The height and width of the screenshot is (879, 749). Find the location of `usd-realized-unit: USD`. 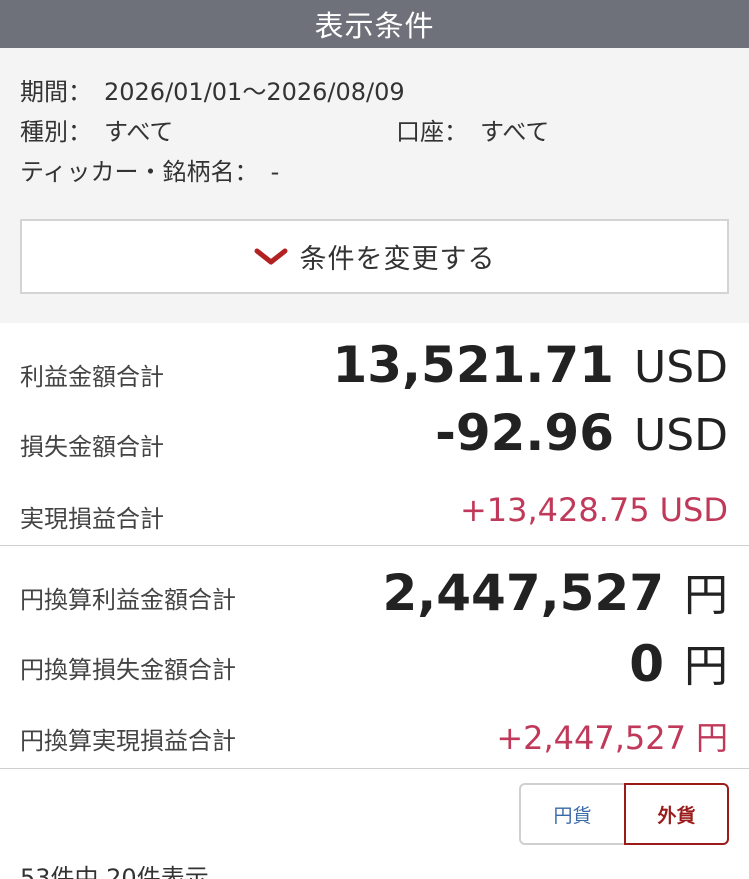

usd-realized-unit: USD is located at coordinates (693, 510).